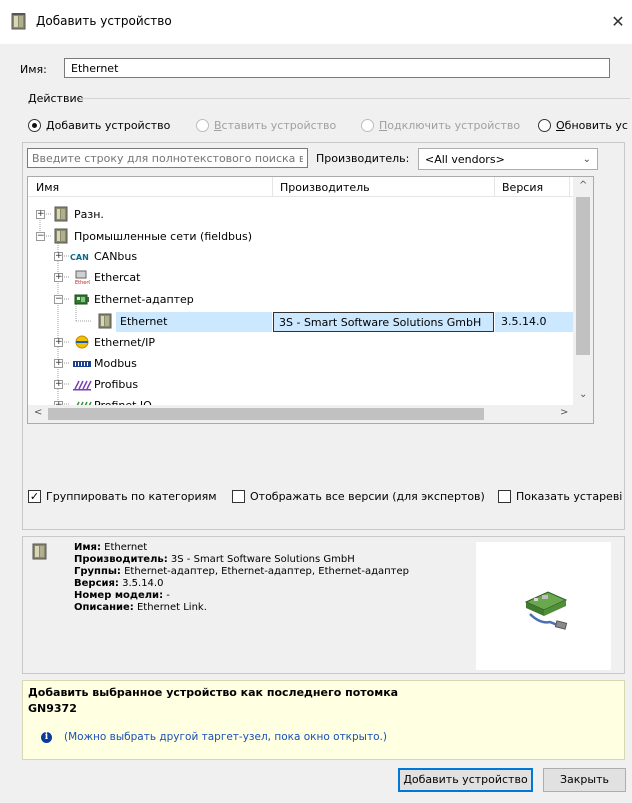  What do you see at coordinates (38, 412) in the screenshot?
I see `scroll-left-icon: <` at bounding box center [38, 412].